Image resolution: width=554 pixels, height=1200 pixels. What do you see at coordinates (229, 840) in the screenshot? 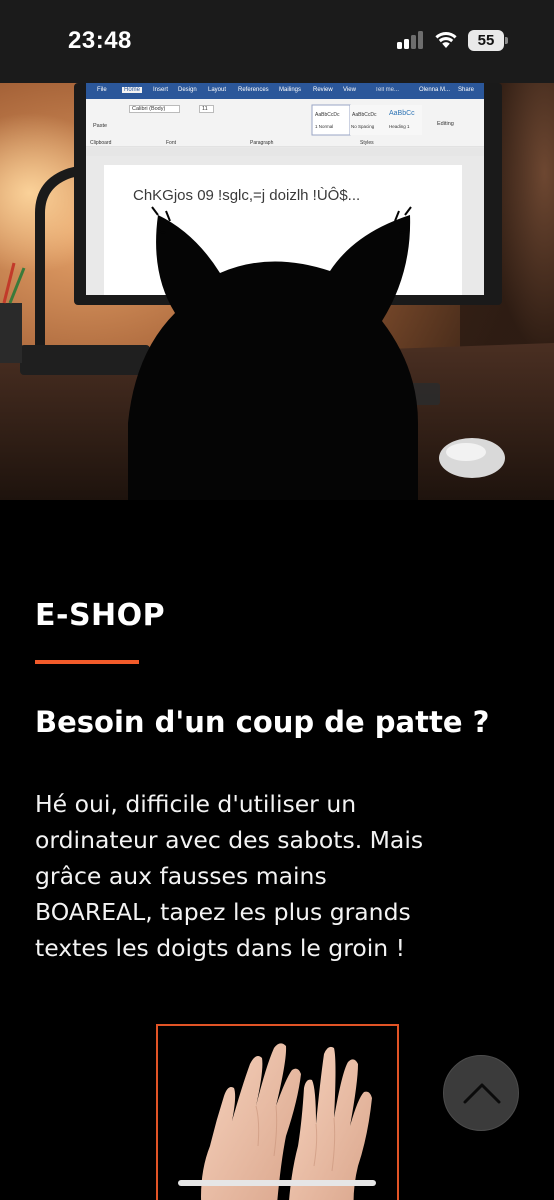
I see `description-line: ordinateur avec des sabots. Mais` at bounding box center [229, 840].